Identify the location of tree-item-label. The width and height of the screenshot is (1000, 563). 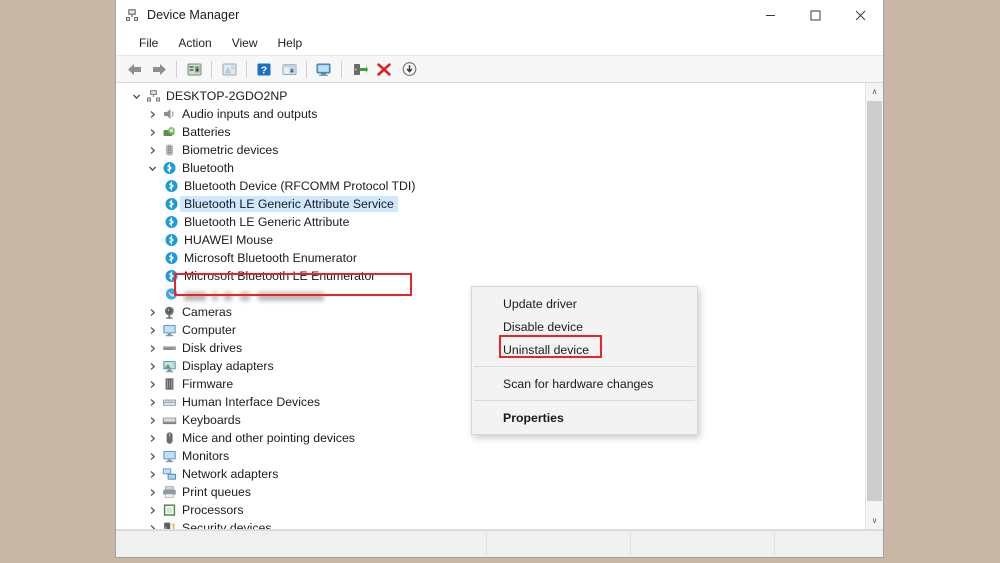
(252, 294).